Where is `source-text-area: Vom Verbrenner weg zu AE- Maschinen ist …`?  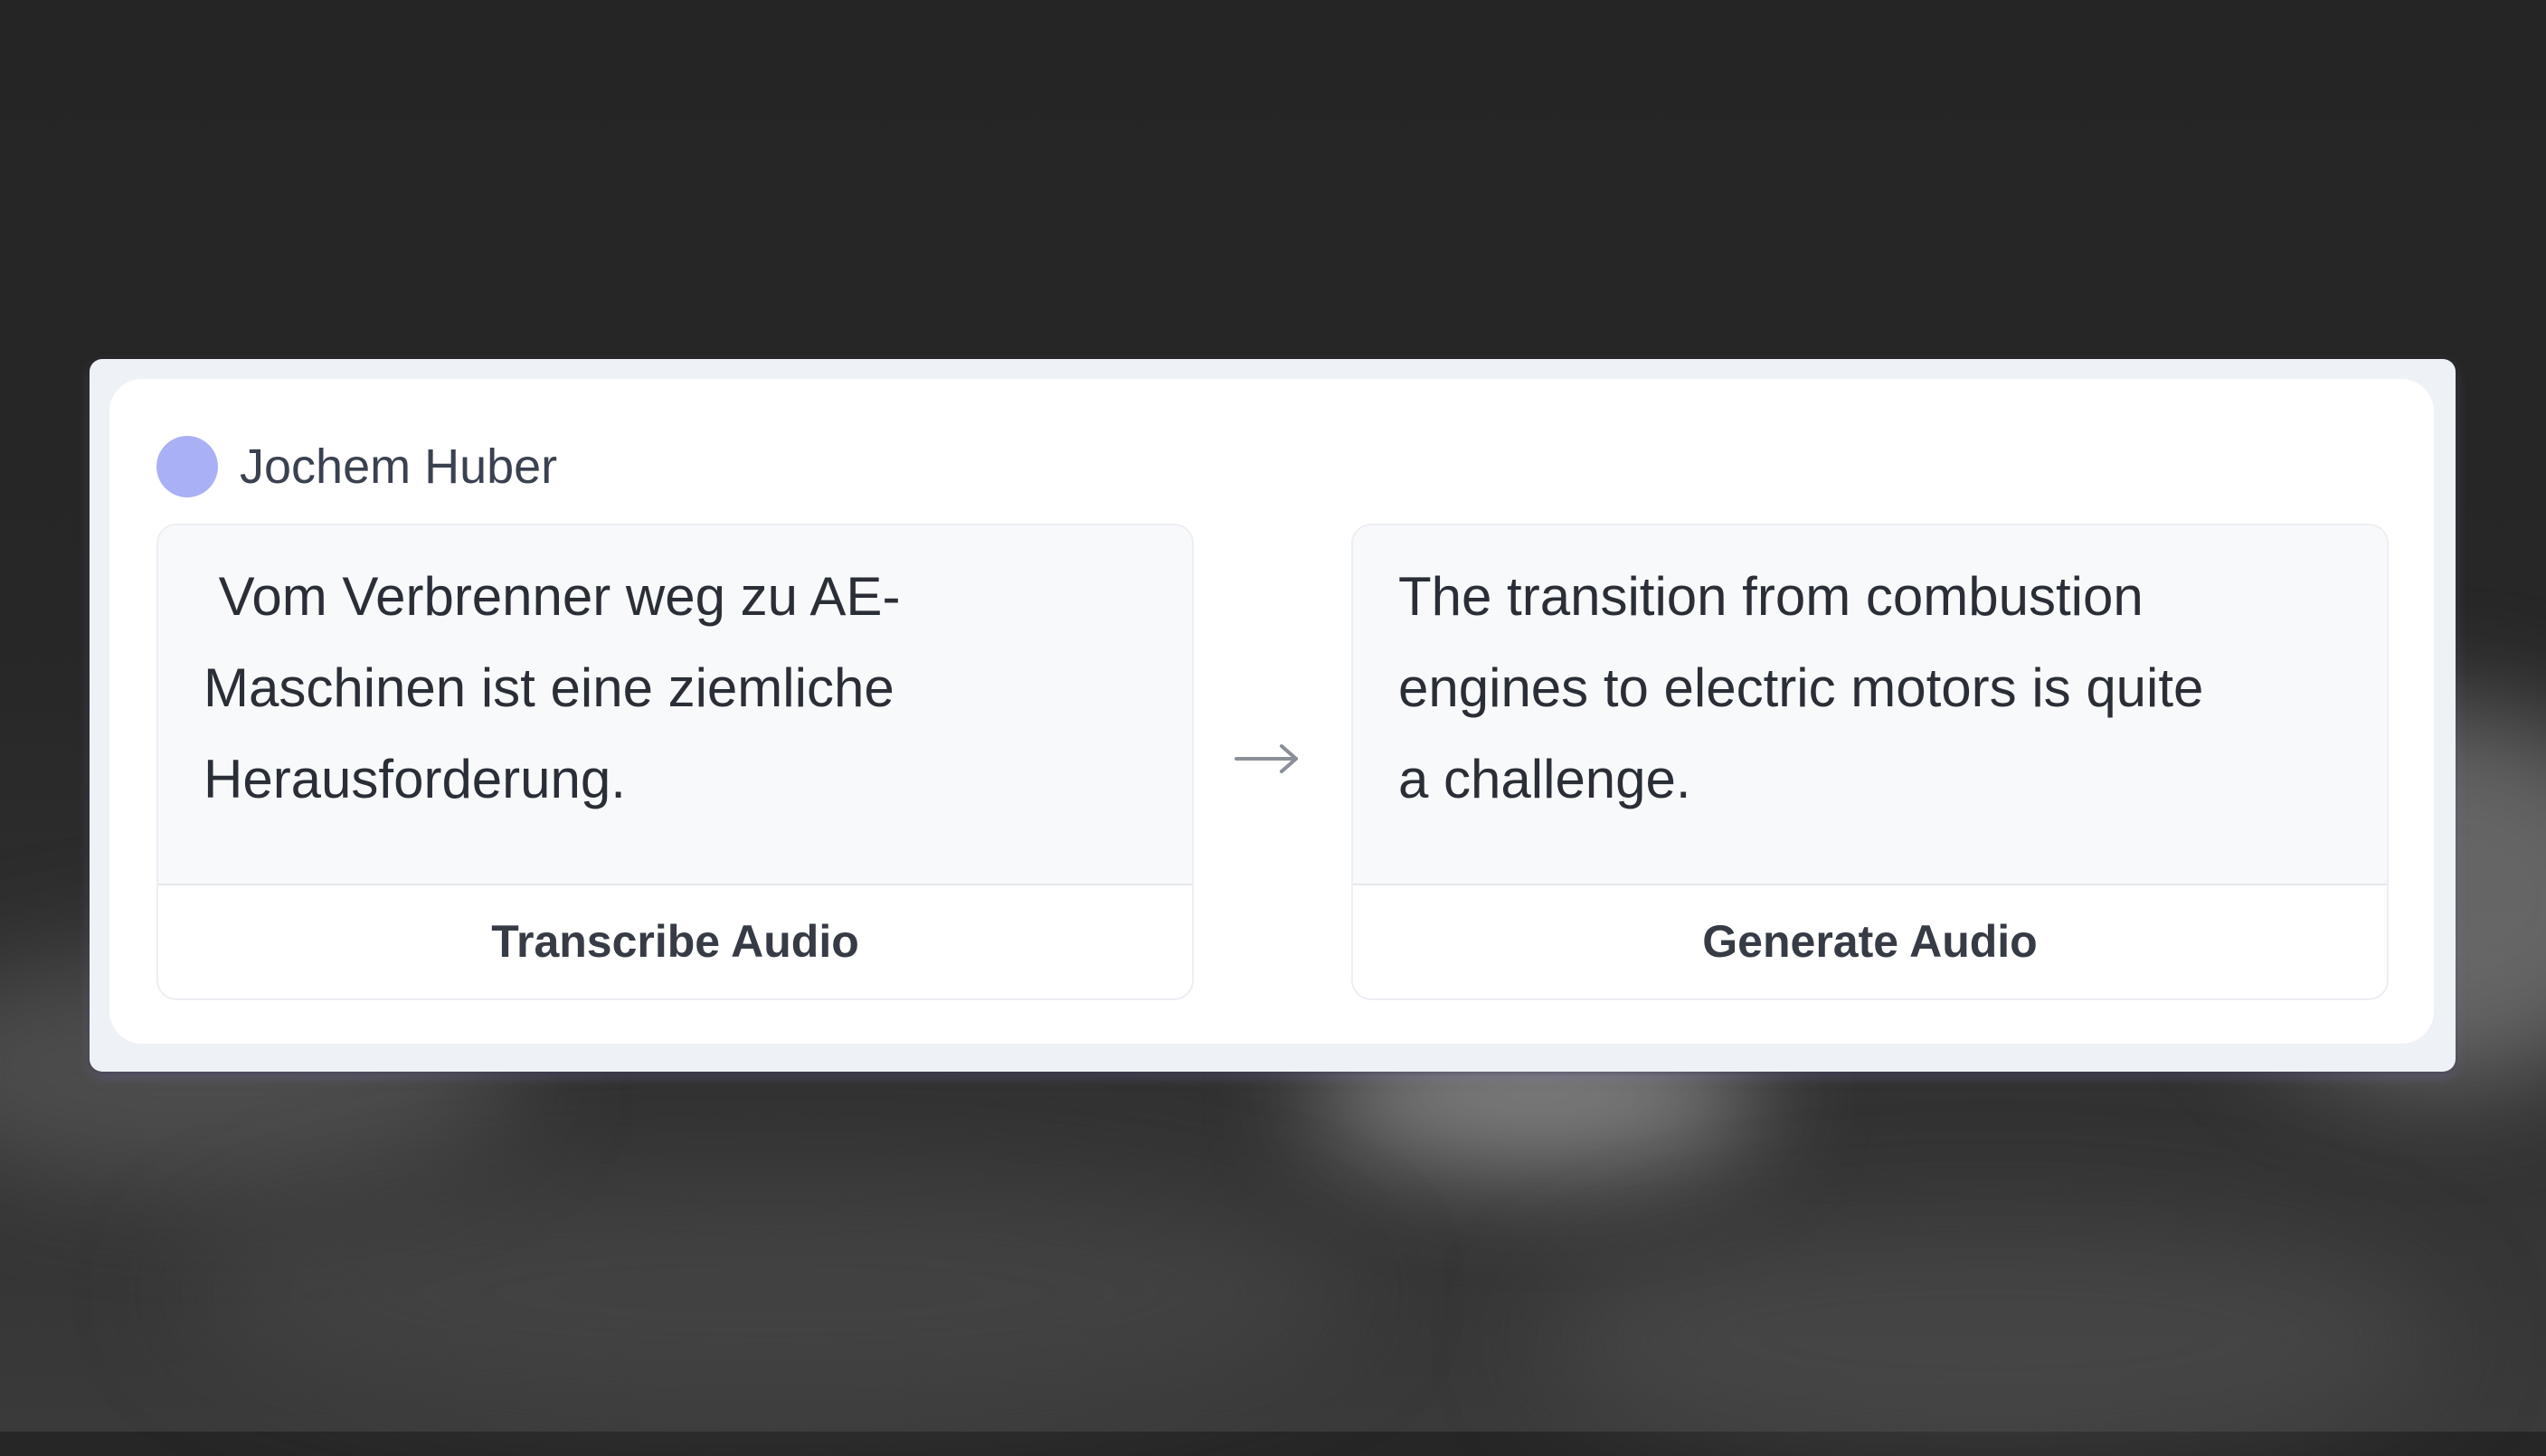 source-text-area: Vom Verbrenner weg zu AE- Maschinen ist … is located at coordinates (675, 705).